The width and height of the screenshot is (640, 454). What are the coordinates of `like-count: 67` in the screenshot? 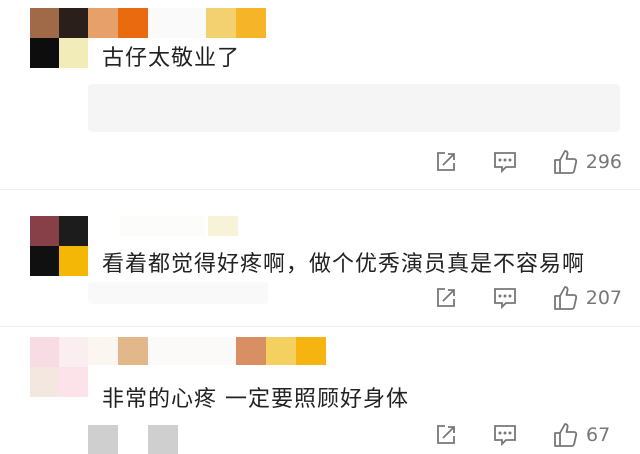 It's located at (598, 435).